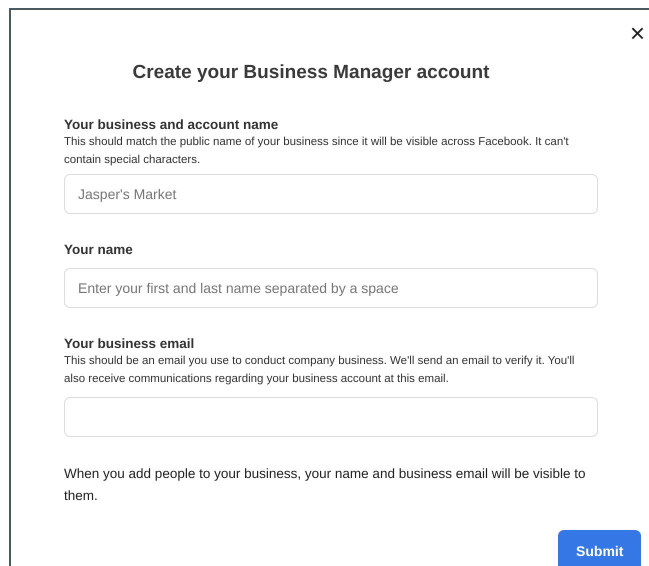 This screenshot has width=649, height=566. Describe the element at coordinates (317, 151) in the screenshot. I see `field-help-text: This should match the public name of your business since it will be visible across Facebook. It can't contain special characters.` at that location.